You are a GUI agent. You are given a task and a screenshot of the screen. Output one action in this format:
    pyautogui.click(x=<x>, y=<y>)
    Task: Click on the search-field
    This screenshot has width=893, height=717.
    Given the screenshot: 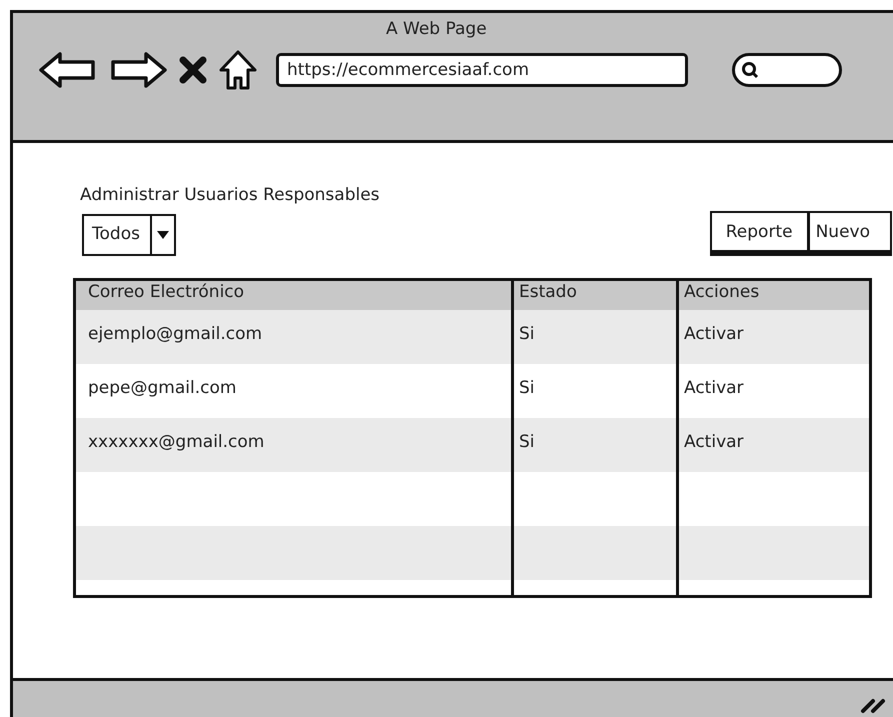 What is the action you would take?
    pyautogui.click(x=787, y=70)
    